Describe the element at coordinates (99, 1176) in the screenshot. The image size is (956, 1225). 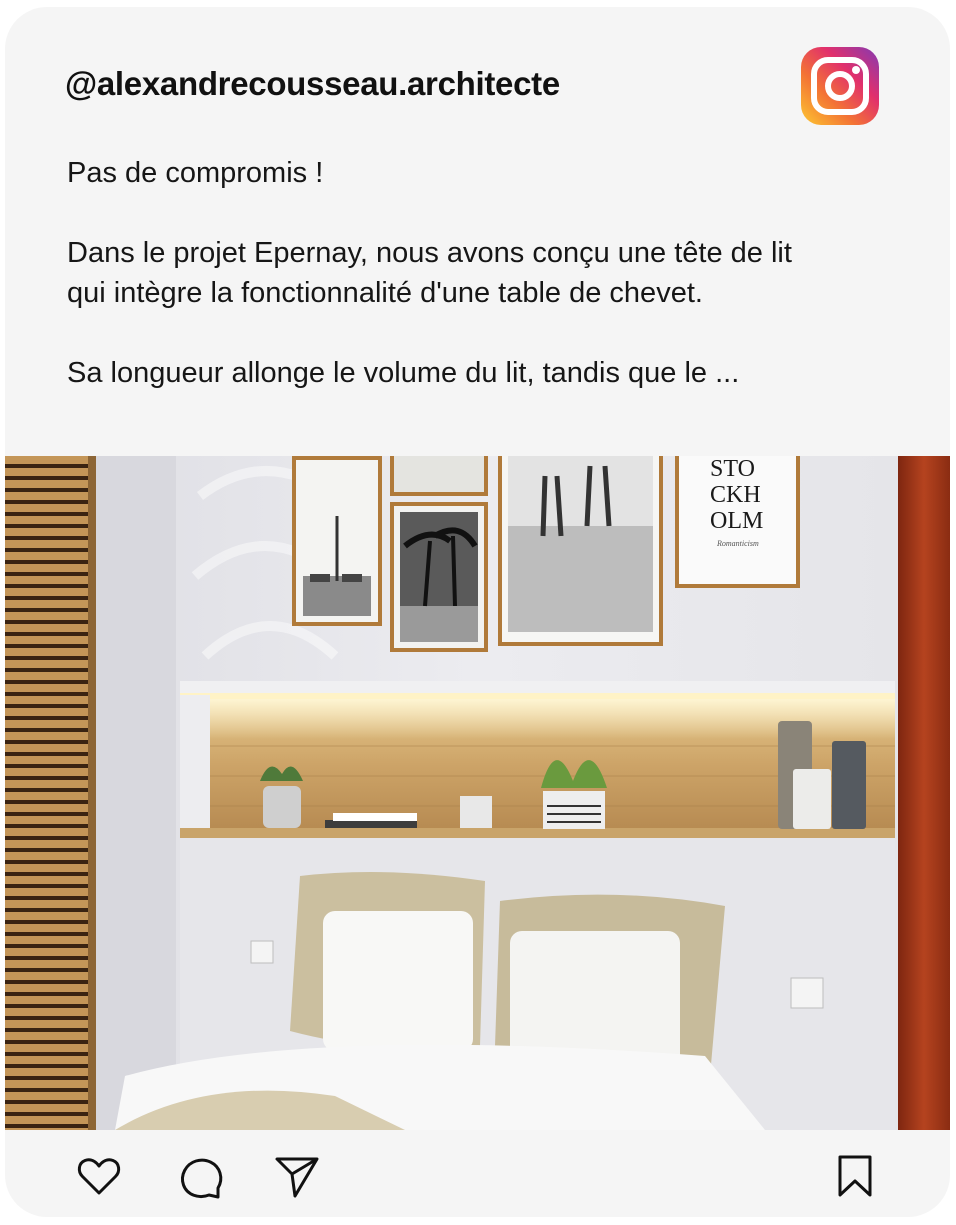
I see `heart-icon` at that location.